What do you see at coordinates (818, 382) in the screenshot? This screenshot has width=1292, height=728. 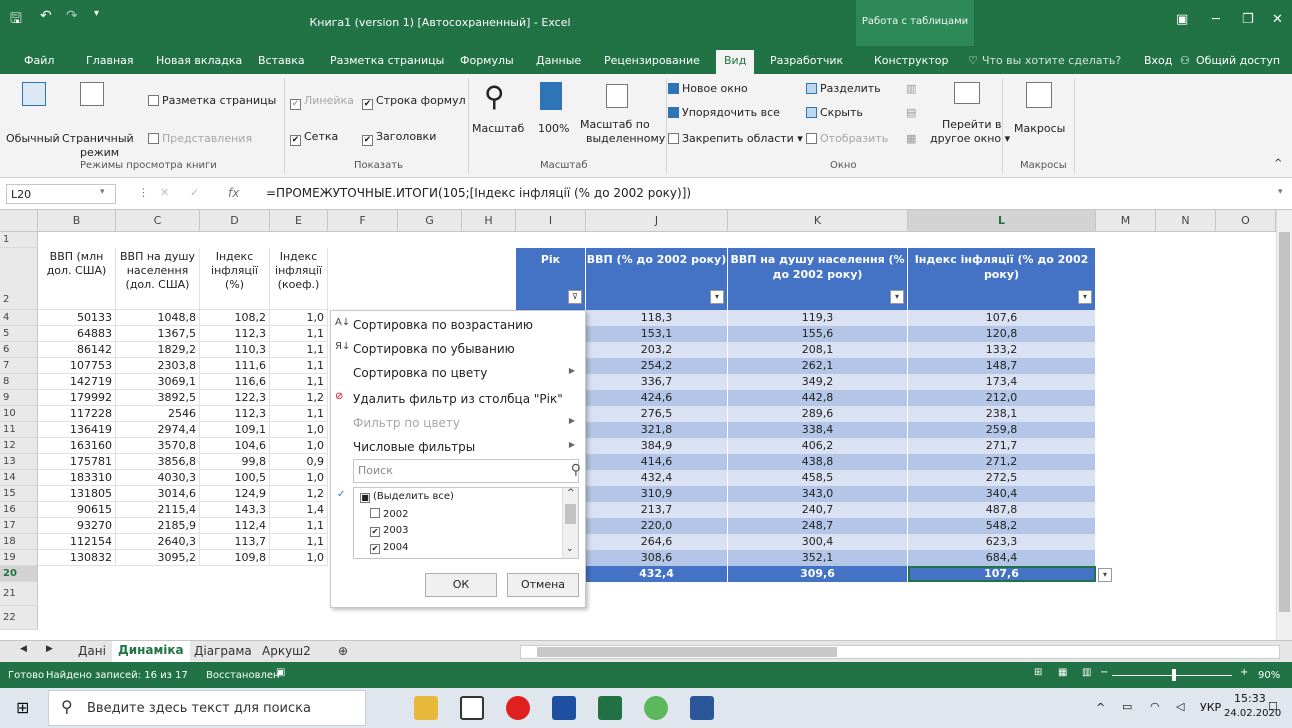 I see `table-cell: 349,2` at bounding box center [818, 382].